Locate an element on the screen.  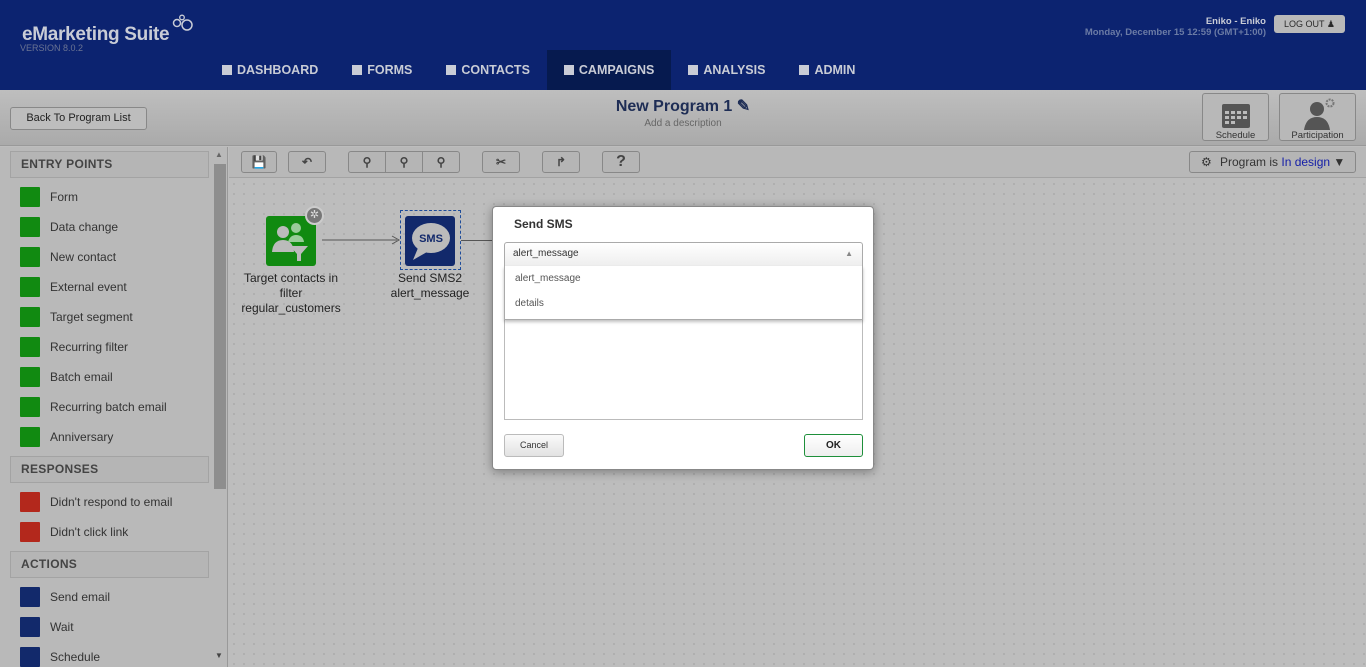
sidebar-item-form: Form is located at coordinates (113, 197).